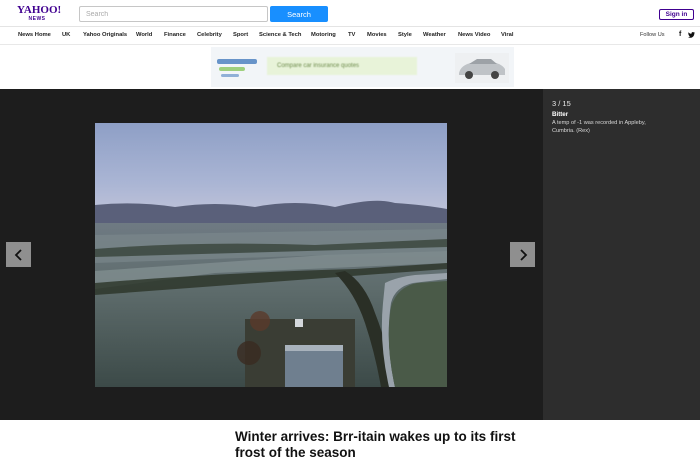  Describe the element at coordinates (652, 35) in the screenshot. I see `follow-us-label: Follow Us` at that location.